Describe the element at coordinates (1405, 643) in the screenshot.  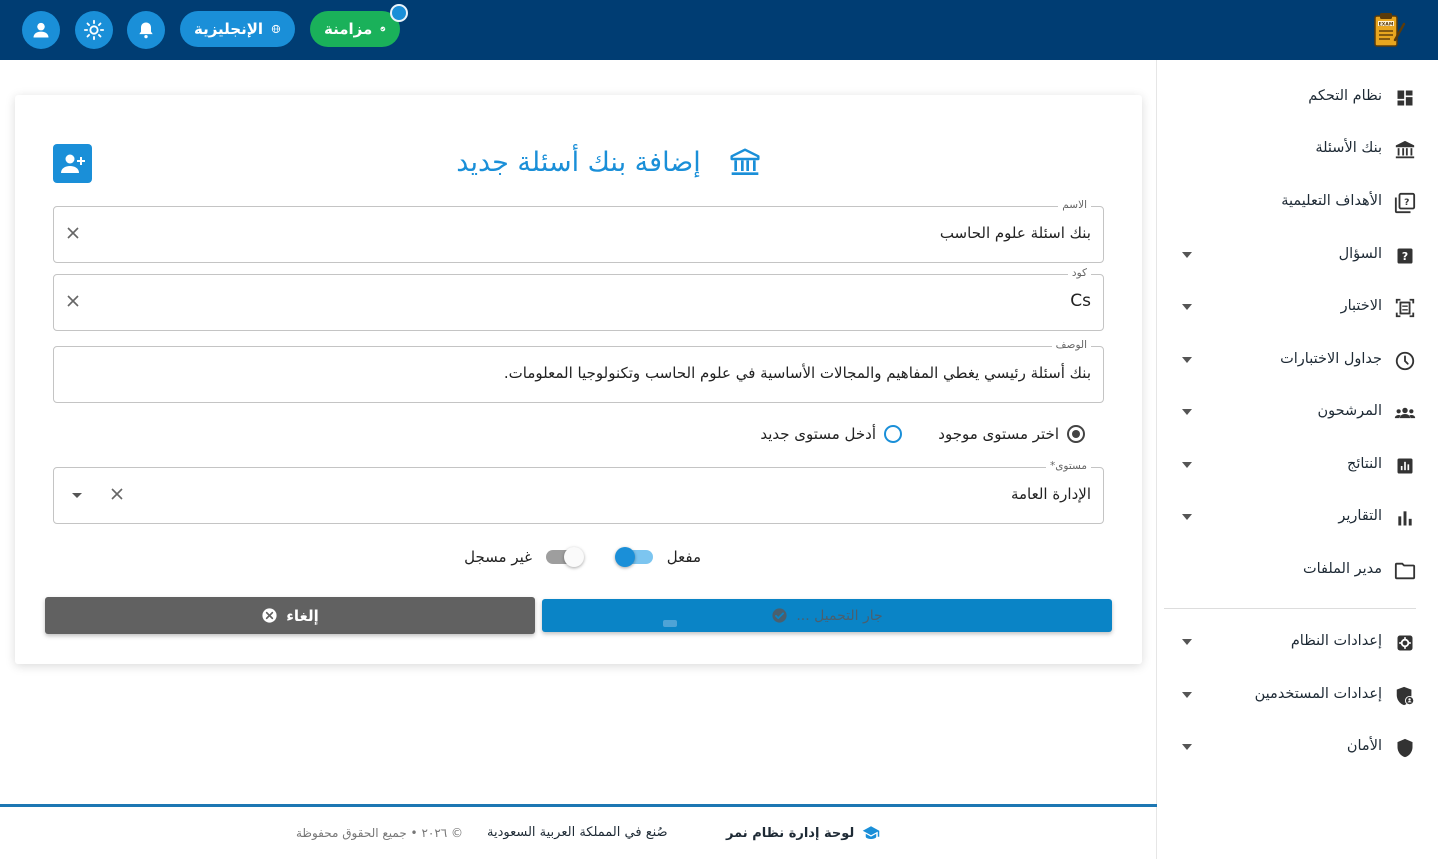
I see `settings-icon` at that location.